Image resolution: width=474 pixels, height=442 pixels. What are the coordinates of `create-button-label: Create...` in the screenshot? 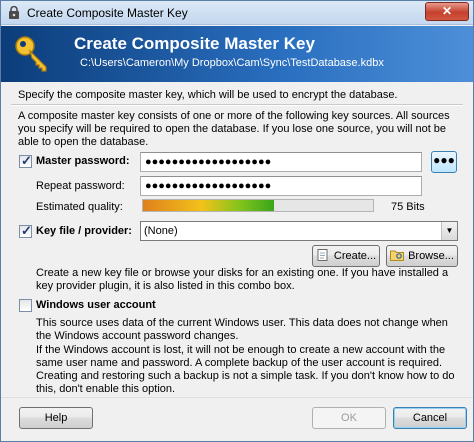 It's located at (355, 256).